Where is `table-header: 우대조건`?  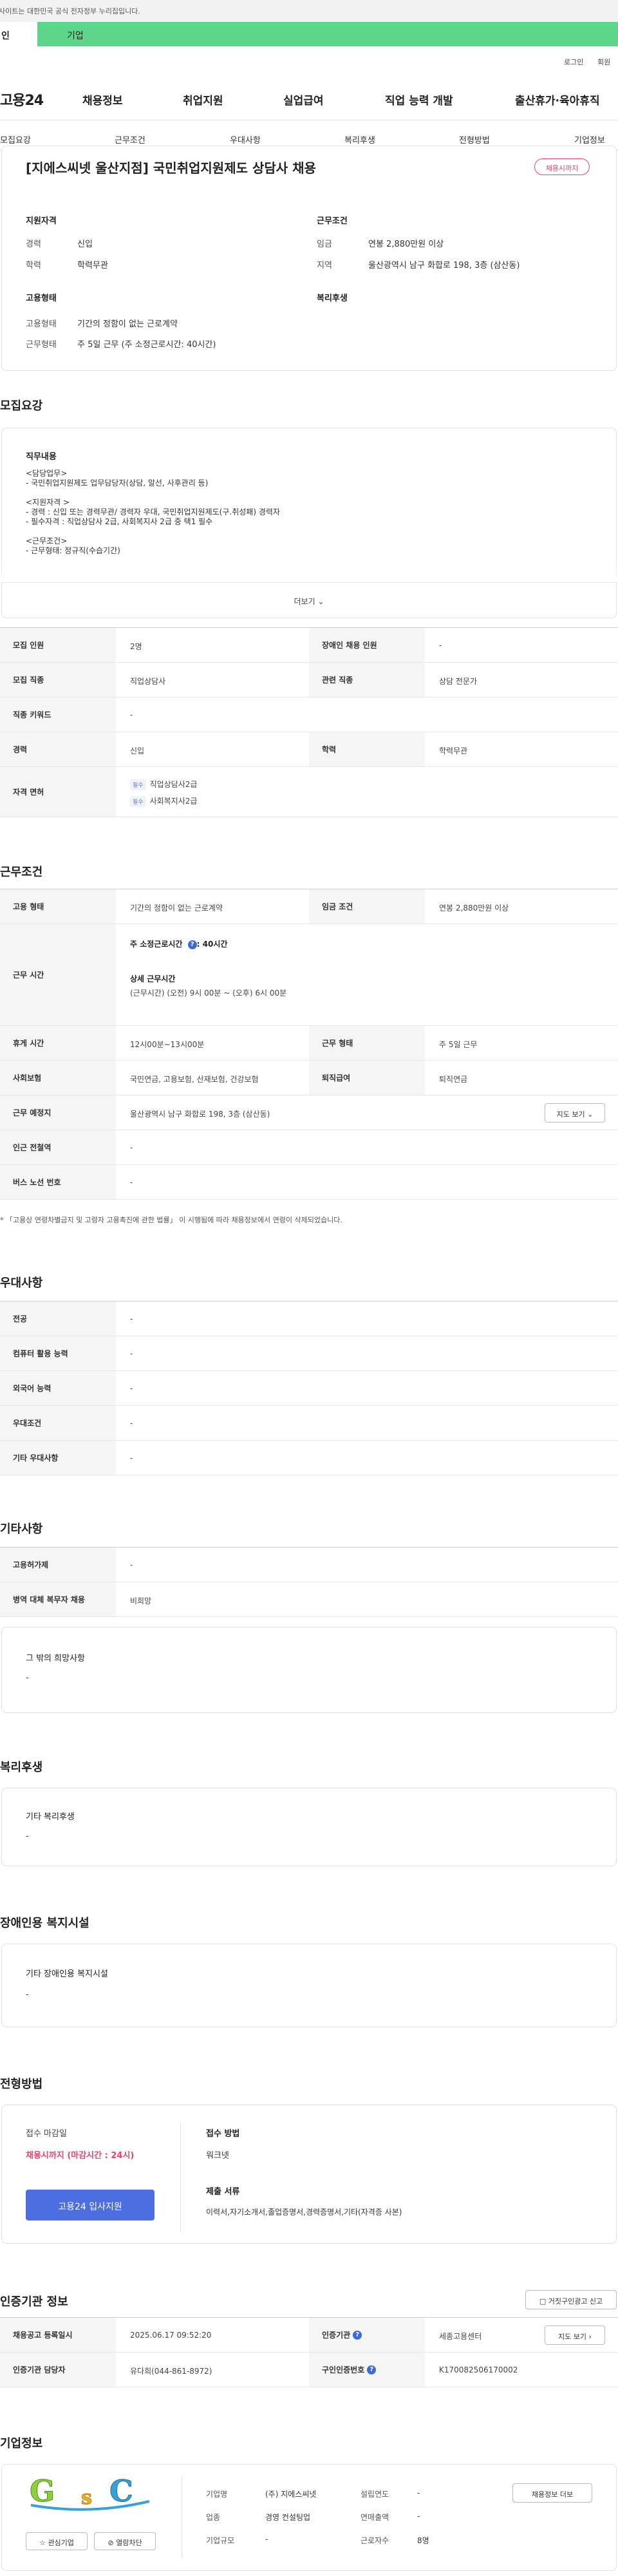
table-header: 우대조건 is located at coordinates (58, 1423).